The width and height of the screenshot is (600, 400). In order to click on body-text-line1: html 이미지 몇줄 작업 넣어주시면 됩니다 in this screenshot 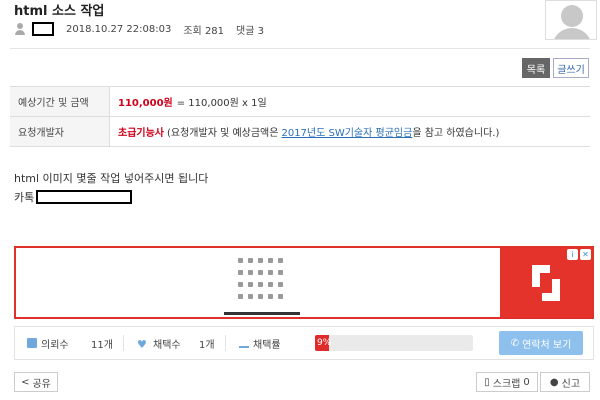, I will do `click(111, 178)`.